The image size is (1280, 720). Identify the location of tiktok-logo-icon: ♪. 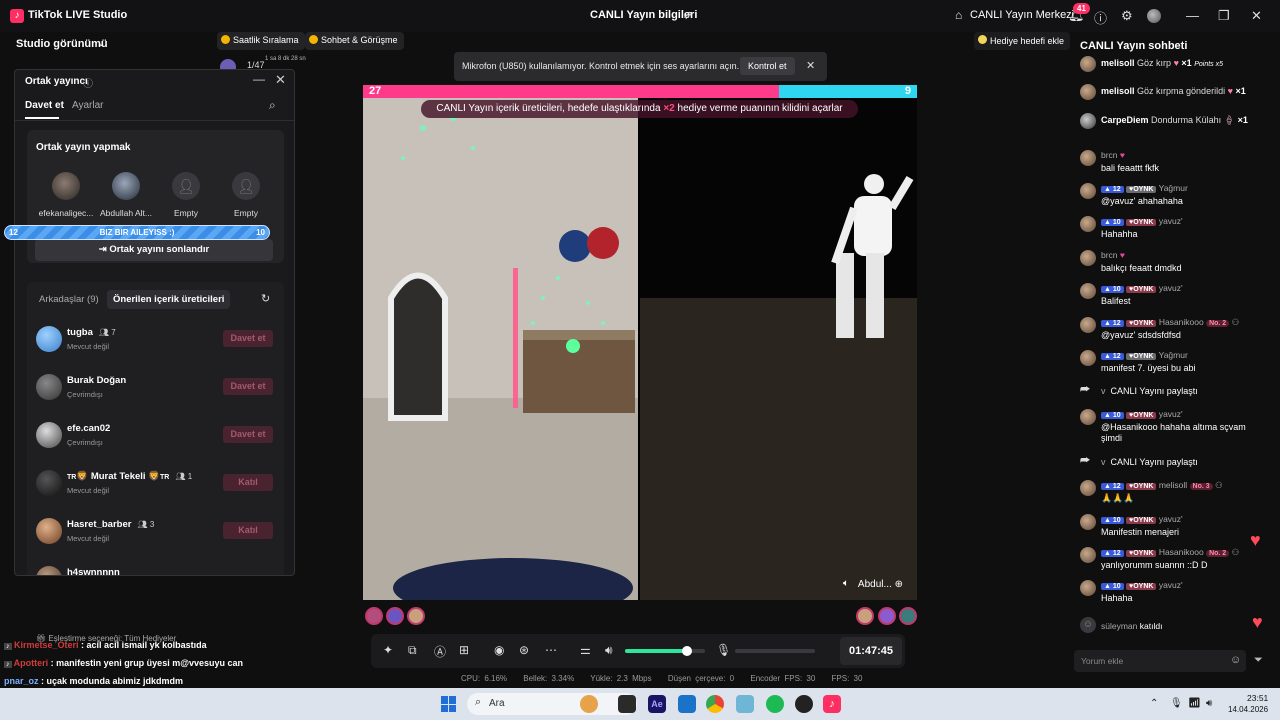
(17, 16).